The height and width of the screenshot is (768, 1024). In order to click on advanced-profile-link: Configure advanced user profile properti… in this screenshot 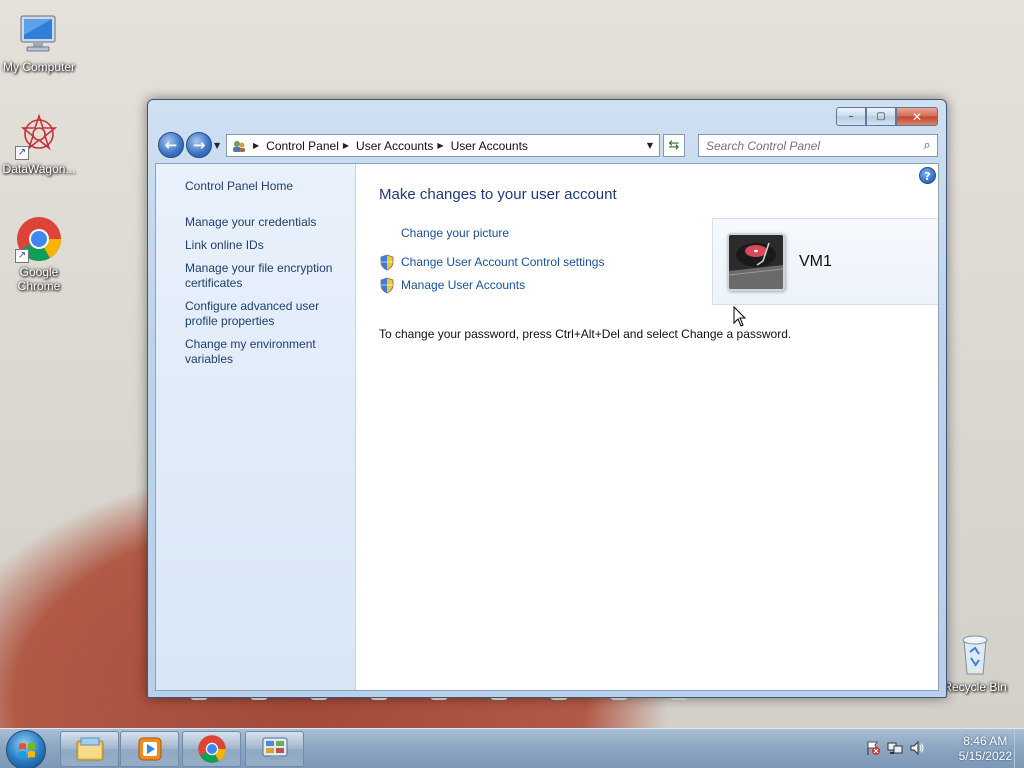, I will do `click(266, 314)`.